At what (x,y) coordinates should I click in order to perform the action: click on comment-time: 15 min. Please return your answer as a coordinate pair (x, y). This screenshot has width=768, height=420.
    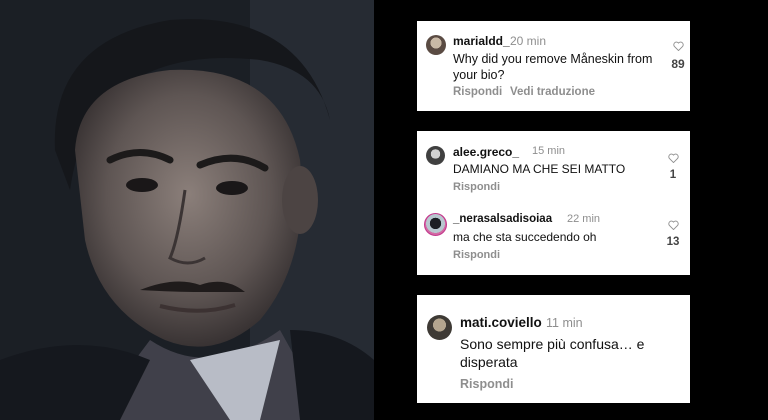
    Looking at the image, I should click on (549, 151).